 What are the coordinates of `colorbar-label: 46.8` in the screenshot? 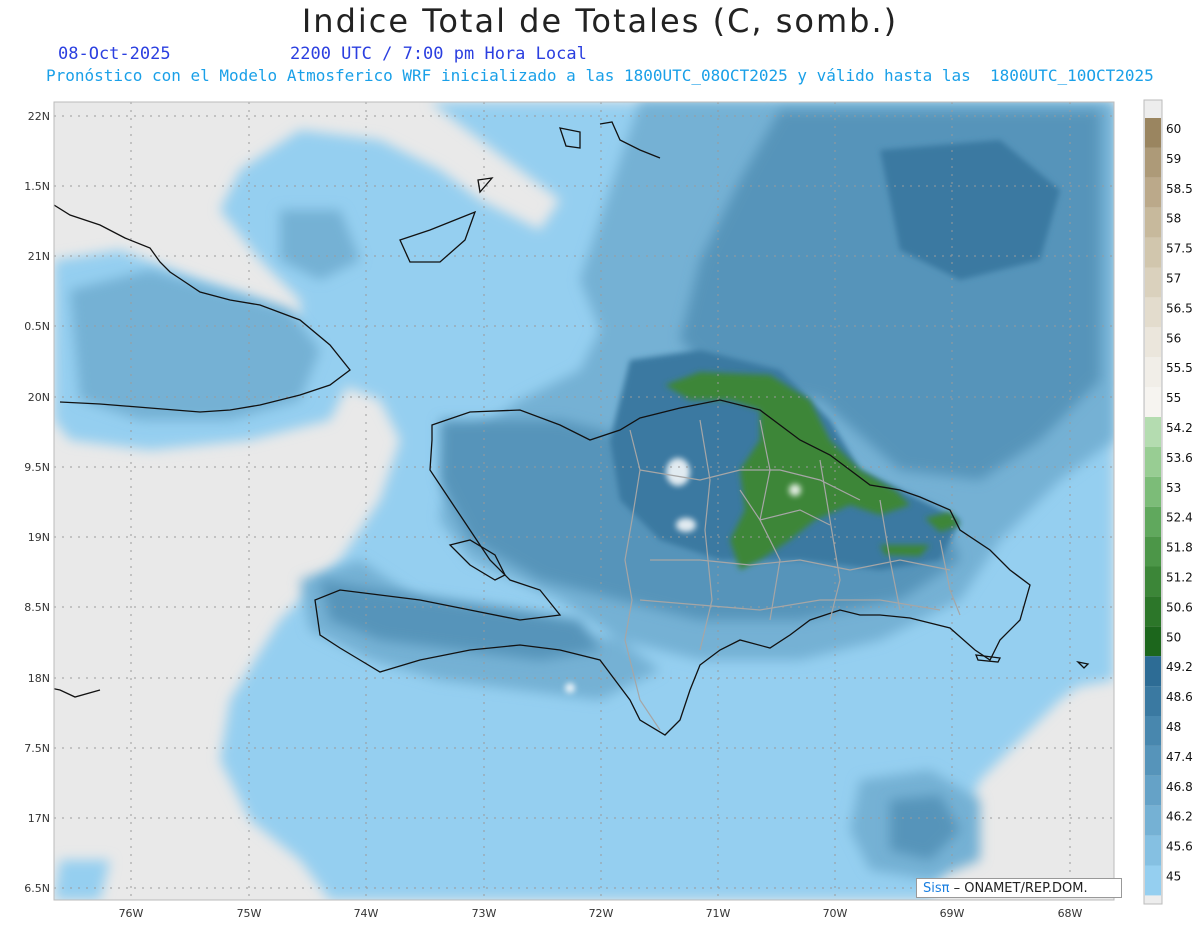 It's located at (1179, 787).